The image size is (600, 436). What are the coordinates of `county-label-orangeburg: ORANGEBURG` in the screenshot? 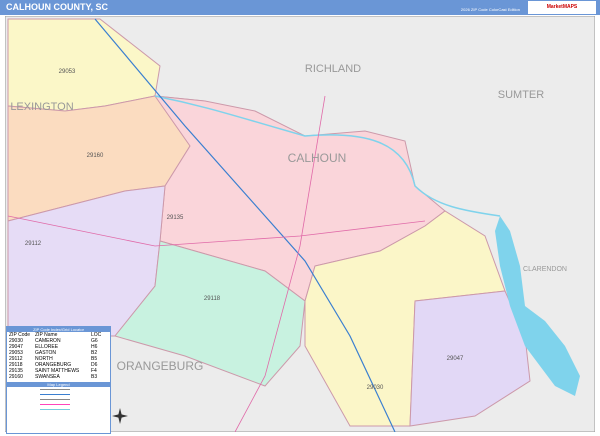 It's located at (160, 366).